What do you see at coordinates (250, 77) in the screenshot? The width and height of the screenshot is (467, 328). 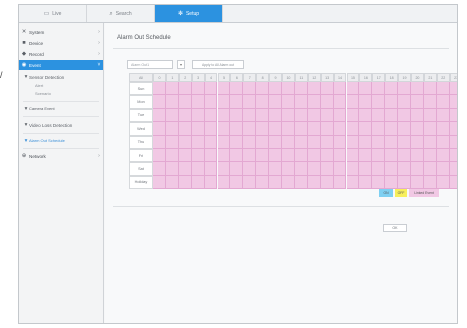 I see `hour-header-cell: 7` at bounding box center [250, 77].